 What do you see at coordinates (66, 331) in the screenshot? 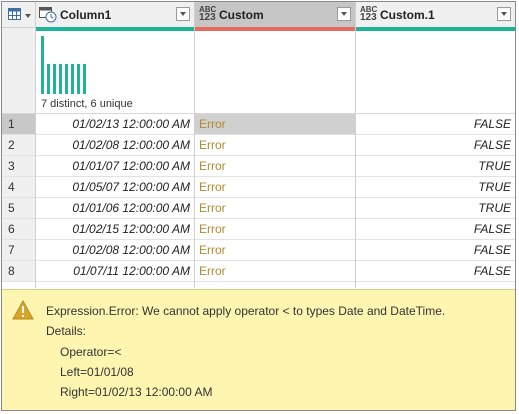
I see `error-details-label: Details:` at bounding box center [66, 331].